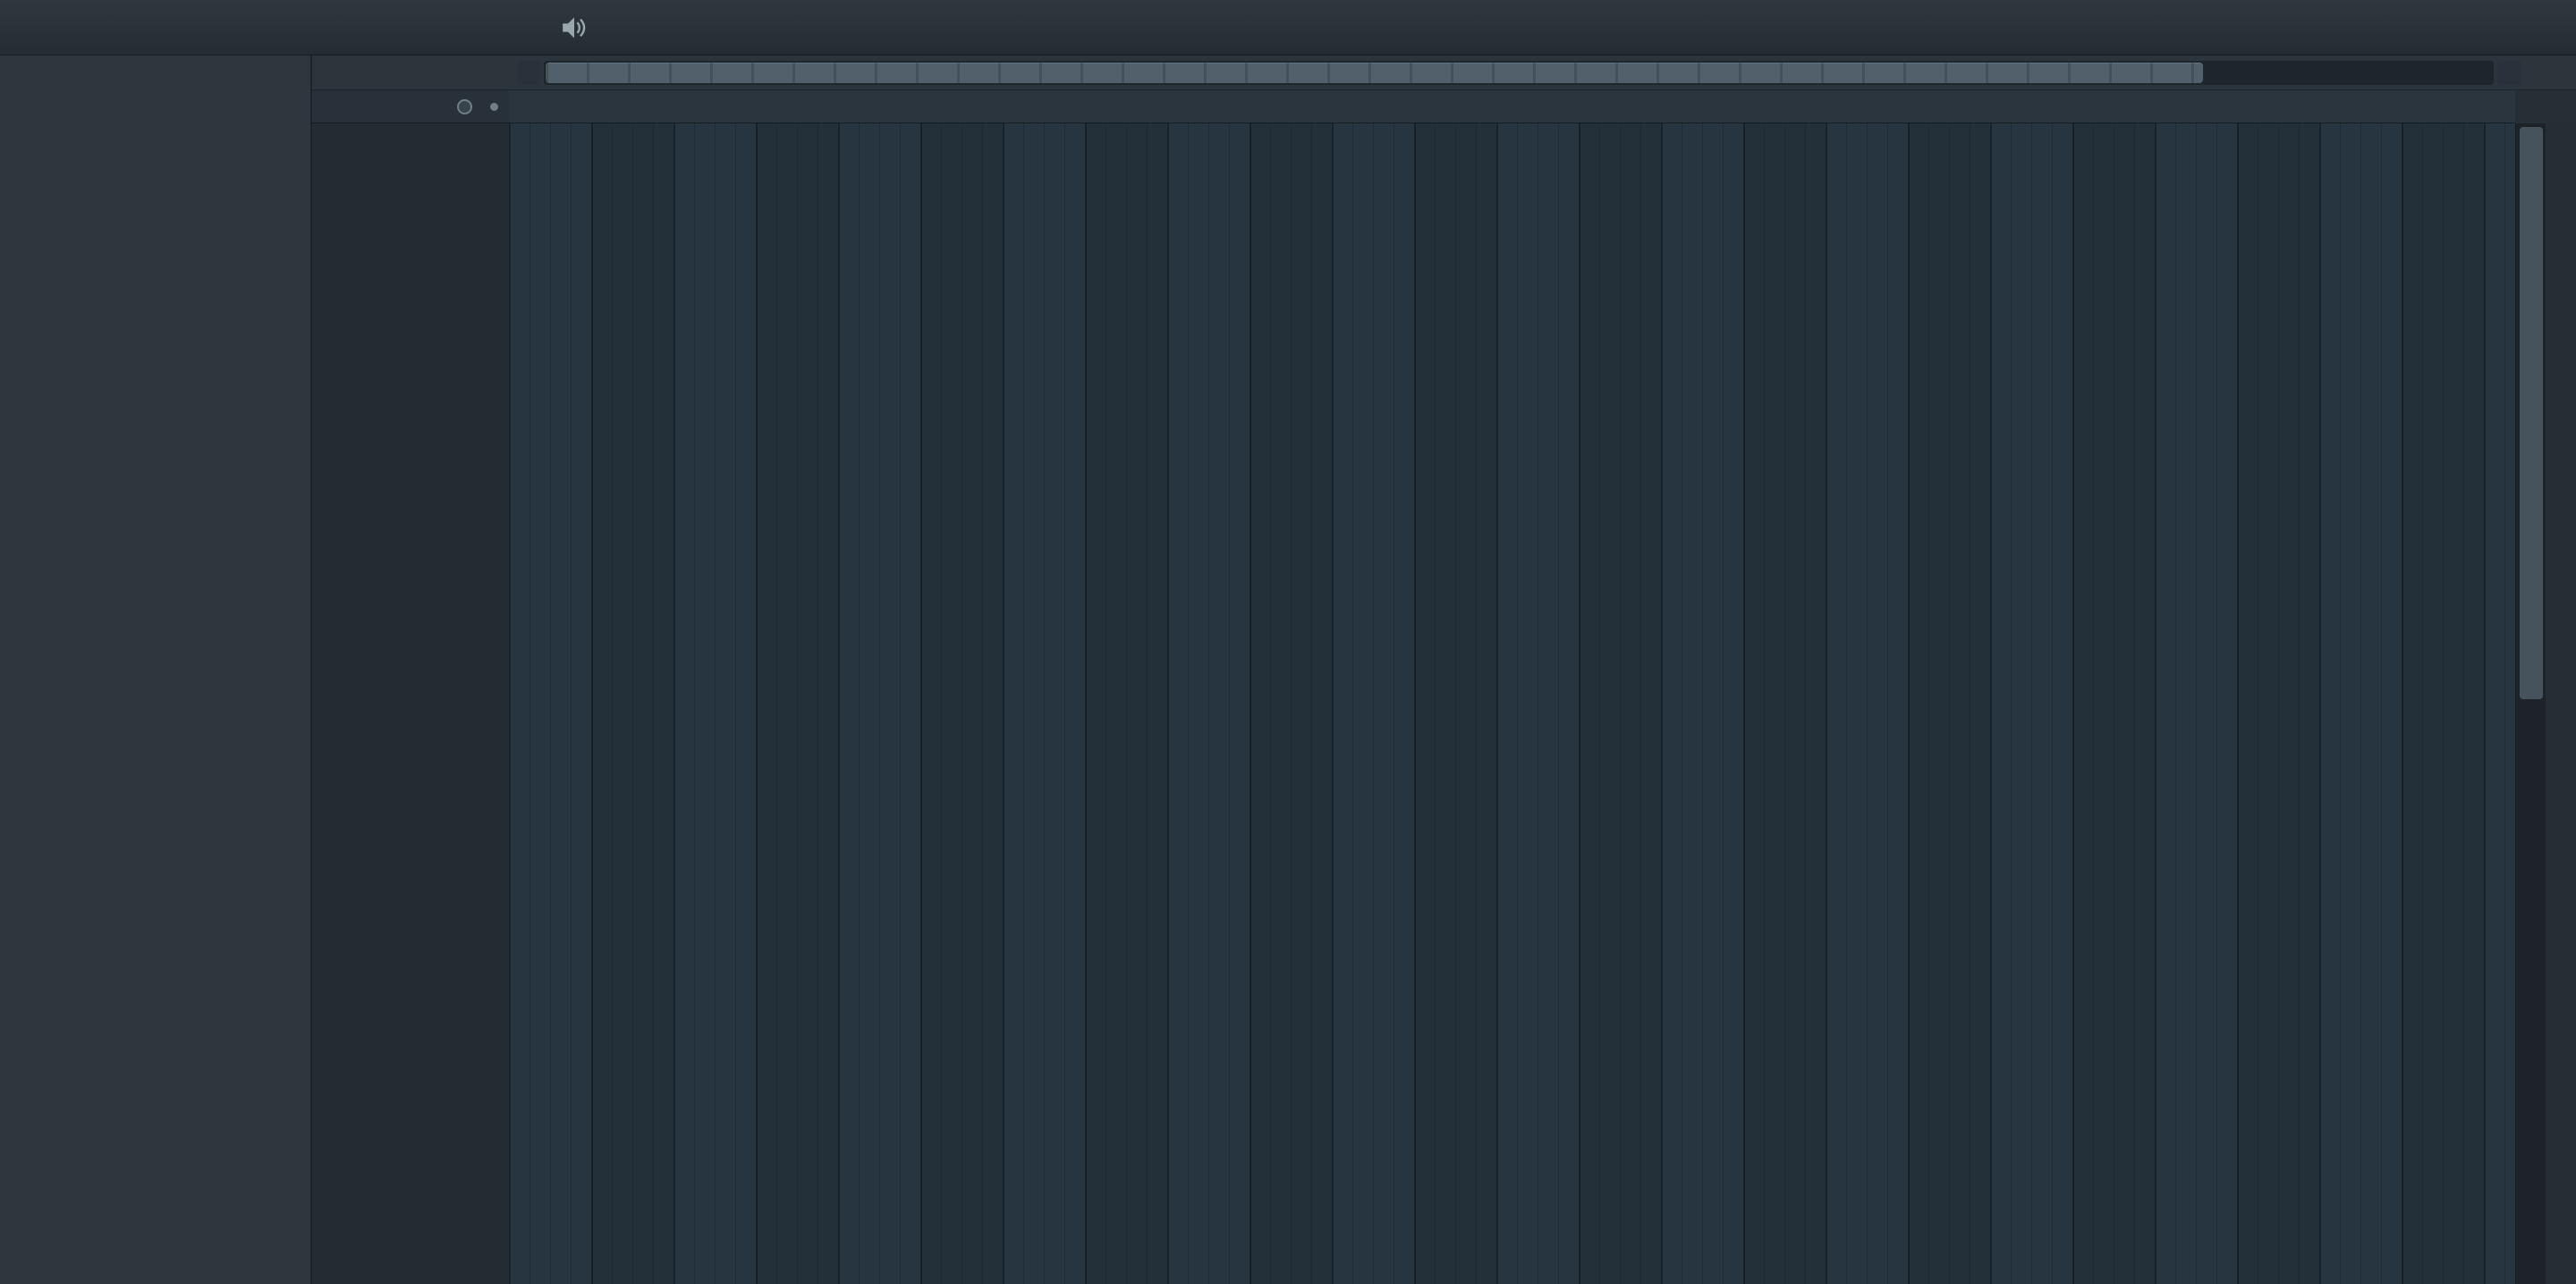 The height and width of the screenshot is (1284, 2576). I want to click on breadcrumb, so click(599, 28).